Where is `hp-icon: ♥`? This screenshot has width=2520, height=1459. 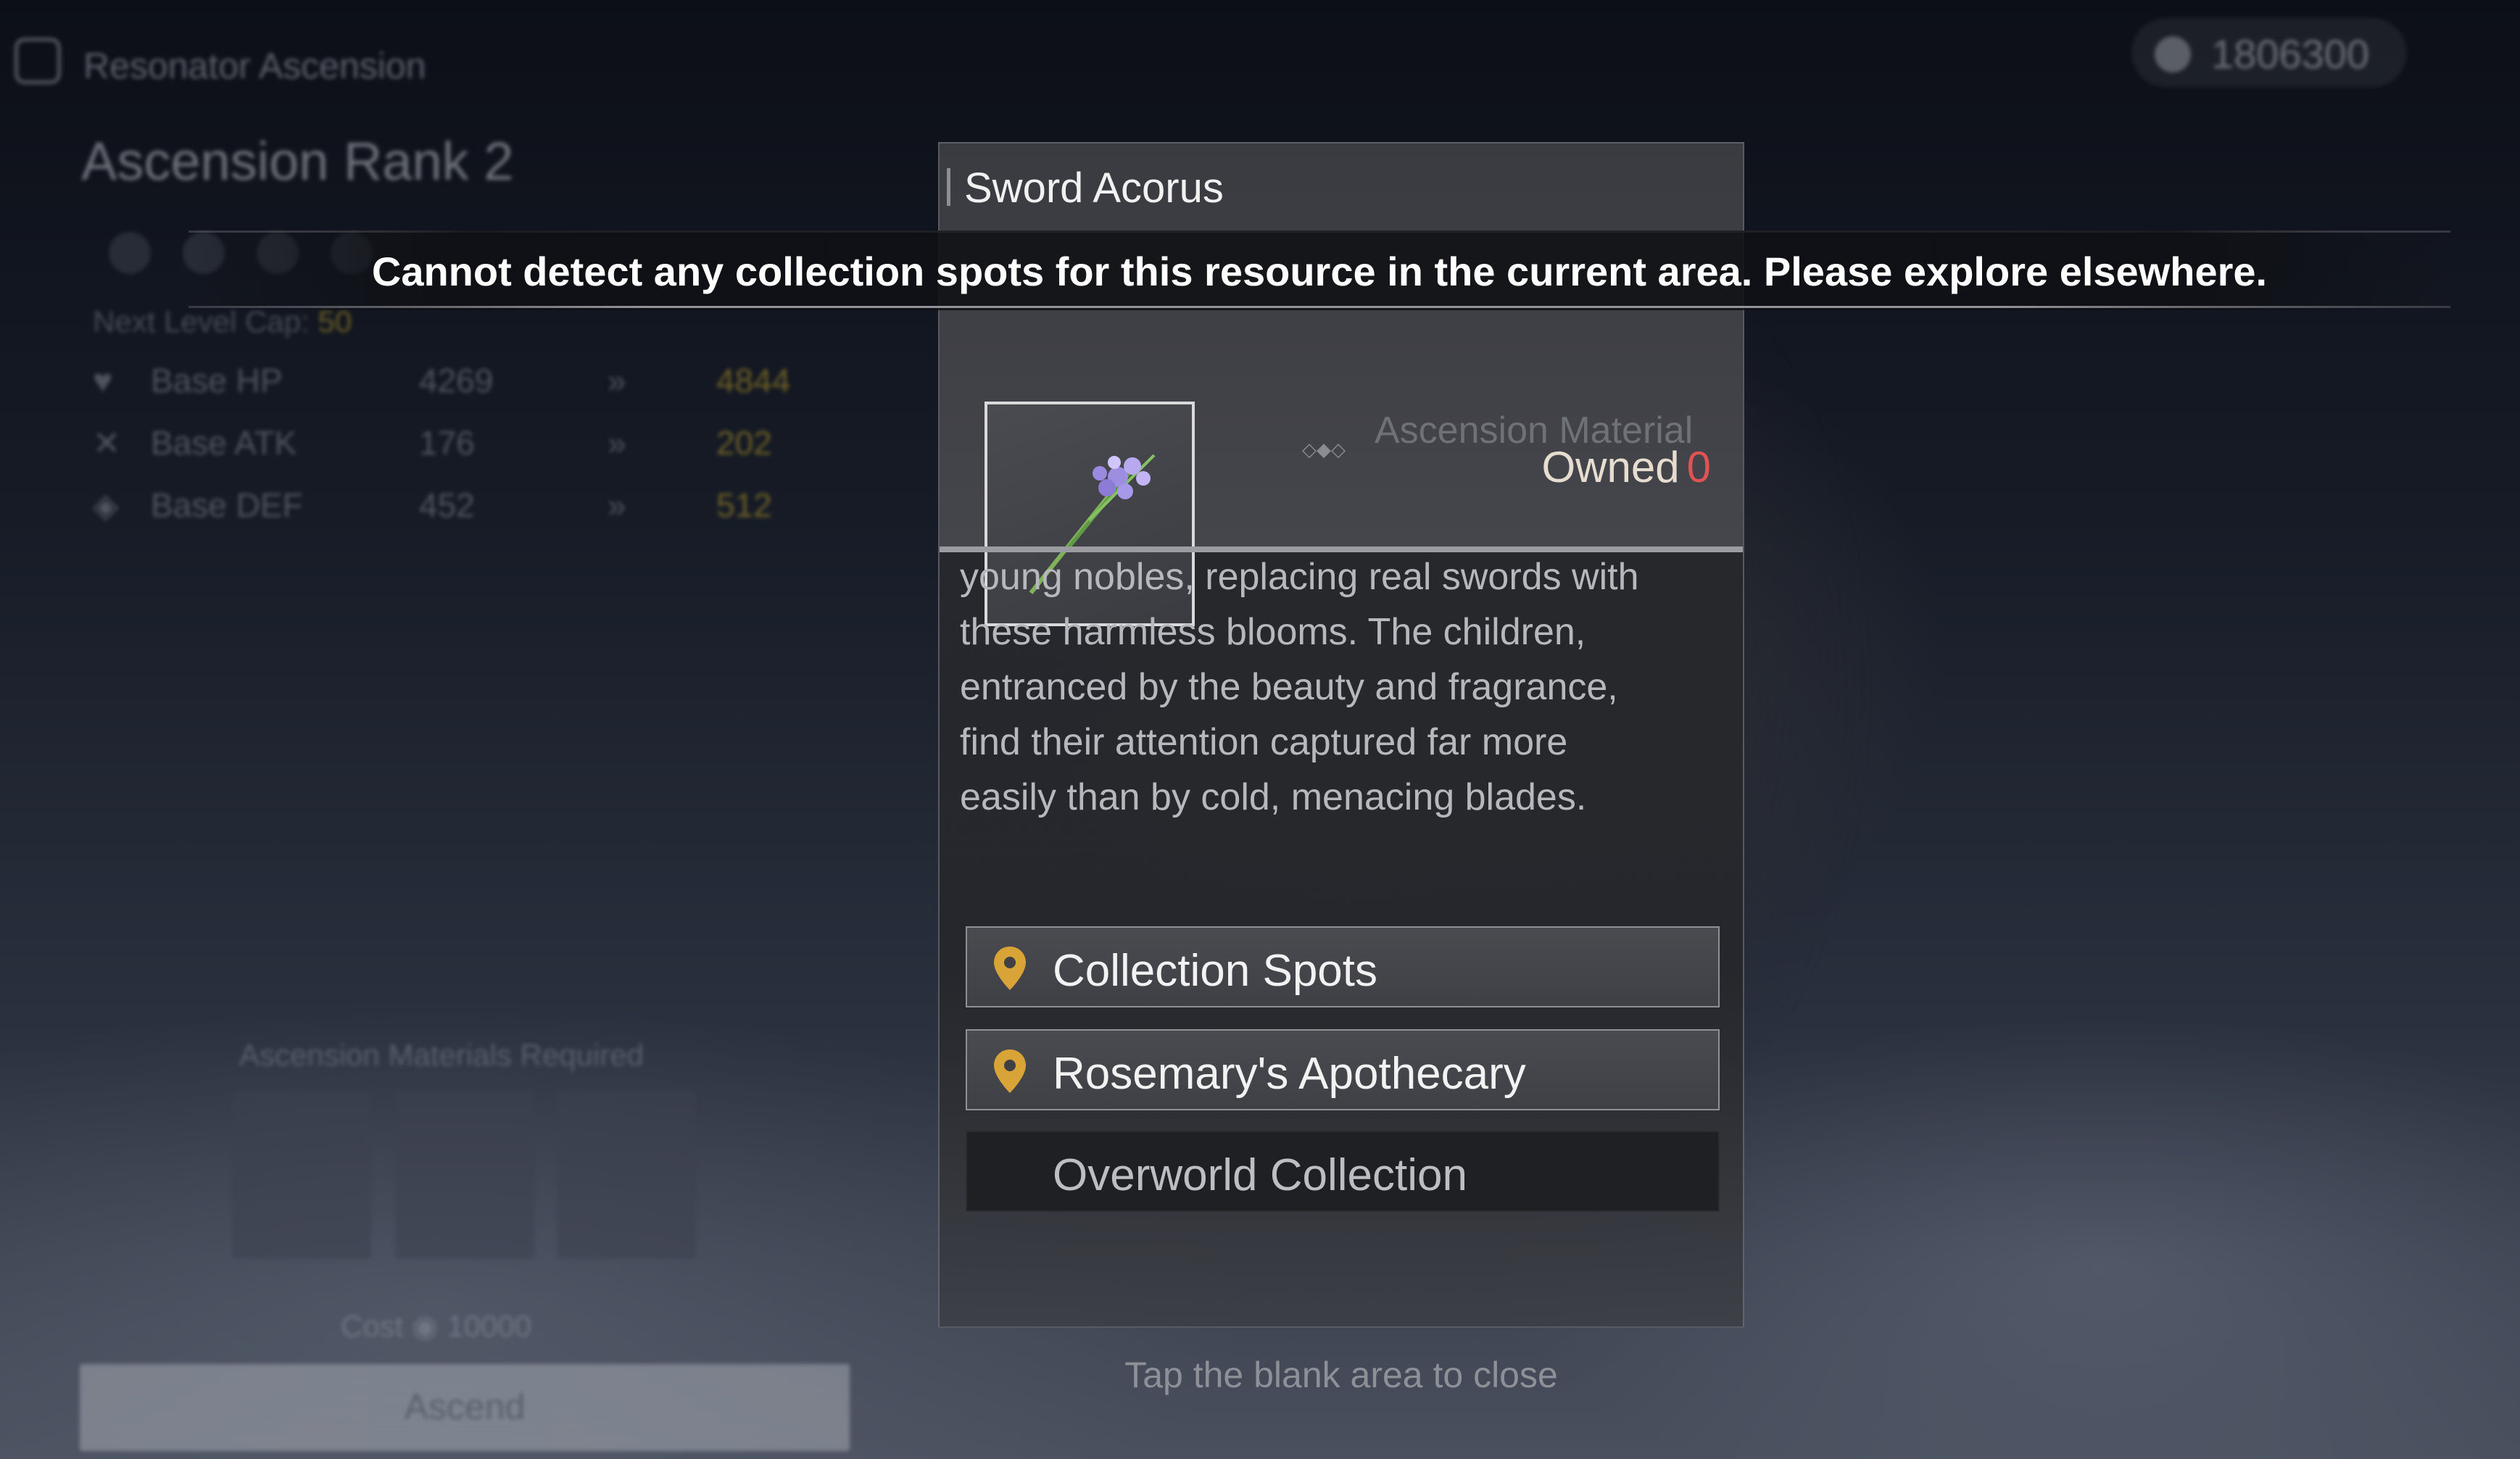
hp-icon: ♥ is located at coordinates (103, 380).